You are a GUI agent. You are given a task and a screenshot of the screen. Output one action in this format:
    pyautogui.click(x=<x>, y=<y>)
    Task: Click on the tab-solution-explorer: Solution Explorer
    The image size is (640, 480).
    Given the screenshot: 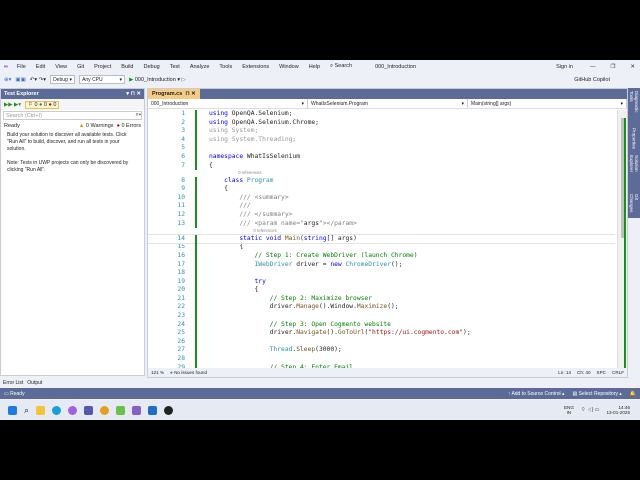 What is the action you would take?
    pyautogui.click(x=634, y=171)
    